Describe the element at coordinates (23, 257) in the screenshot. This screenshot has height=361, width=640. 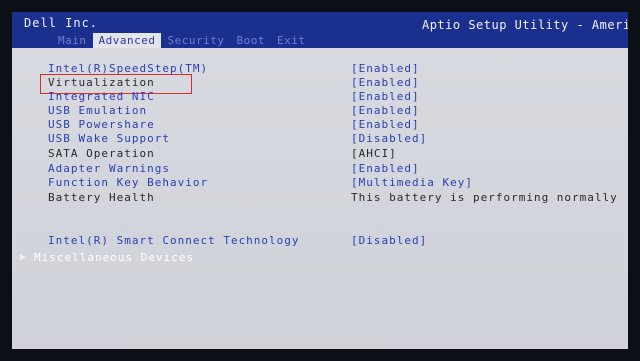
I see `submenu-arrow-icon: ▶` at that location.